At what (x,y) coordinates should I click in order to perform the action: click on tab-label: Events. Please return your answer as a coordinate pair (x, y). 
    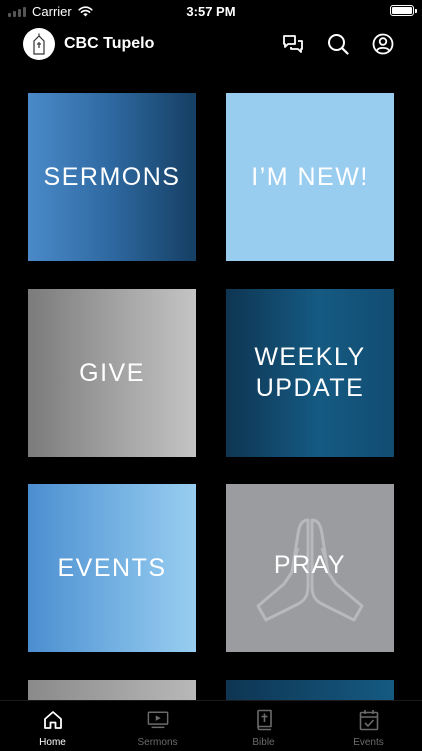
    Looking at the image, I should click on (368, 742).